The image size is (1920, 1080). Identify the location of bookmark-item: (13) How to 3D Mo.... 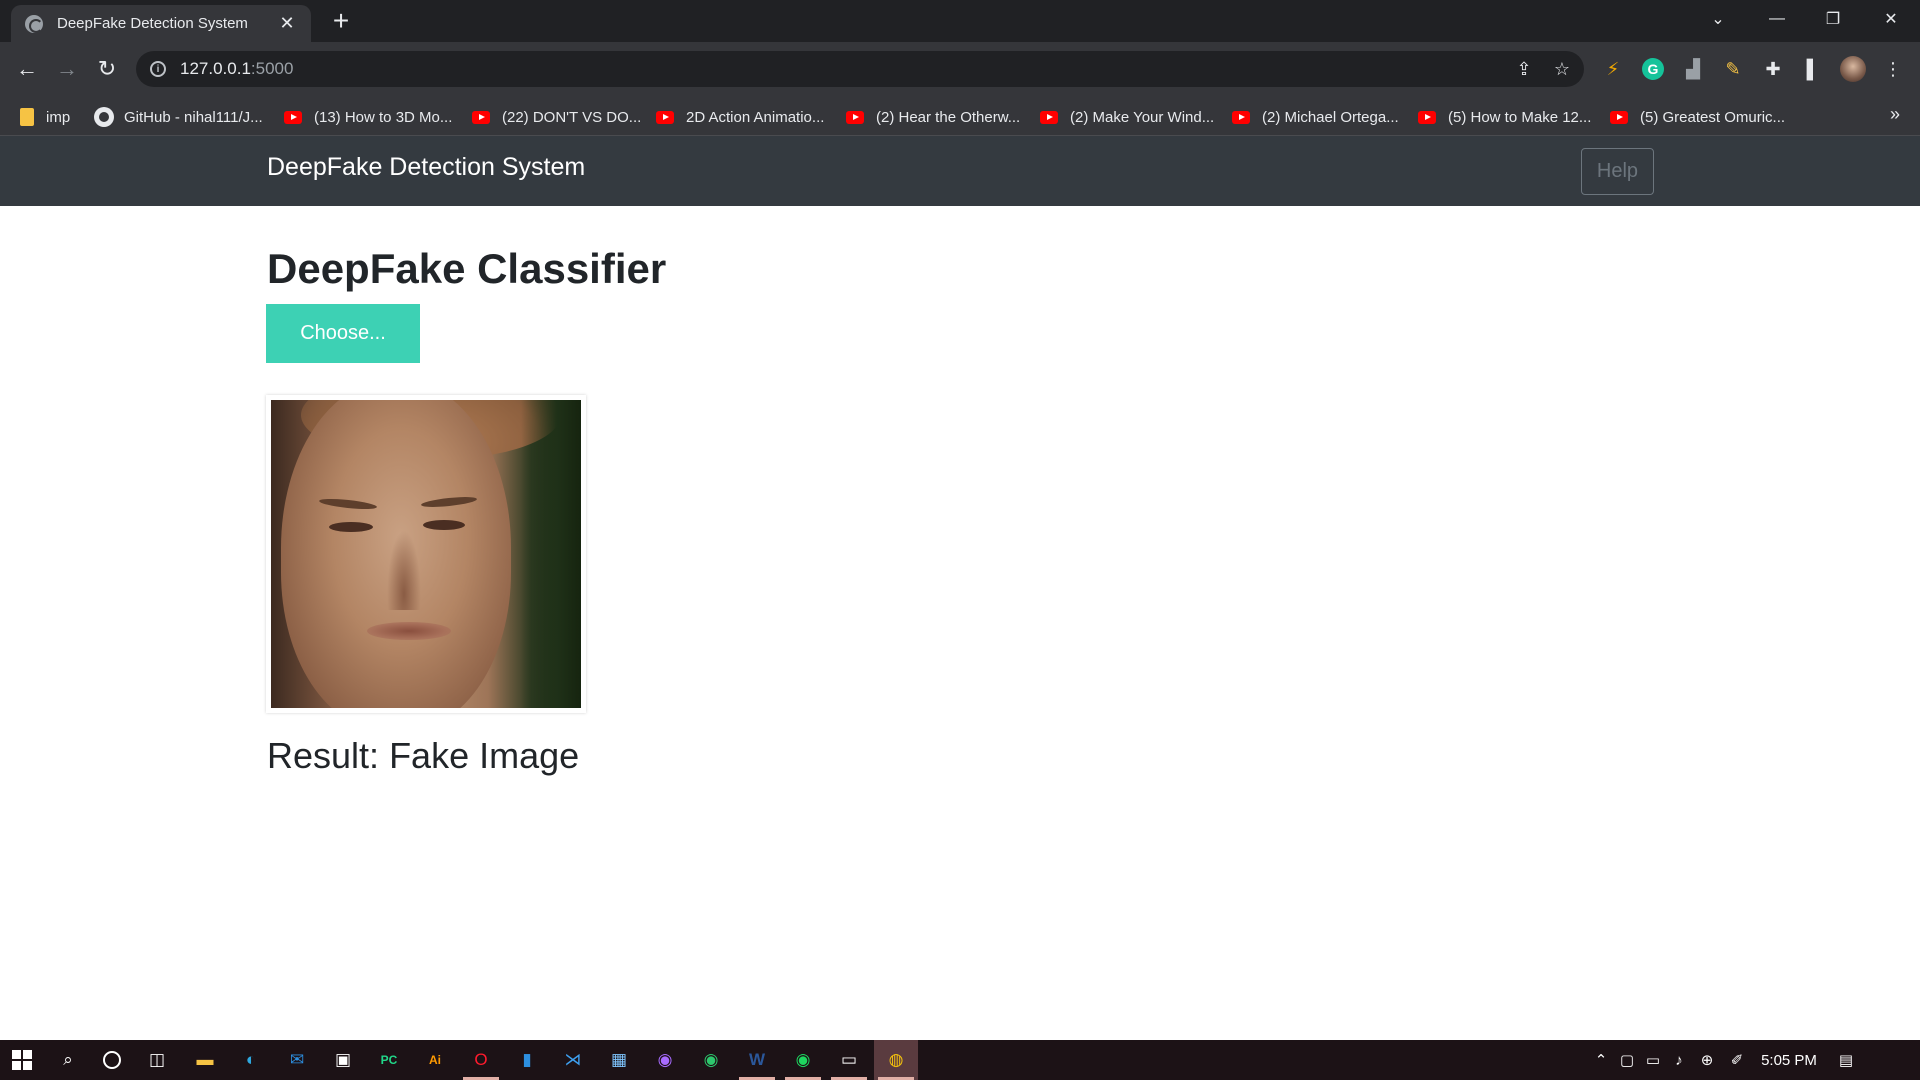
(368, 117).